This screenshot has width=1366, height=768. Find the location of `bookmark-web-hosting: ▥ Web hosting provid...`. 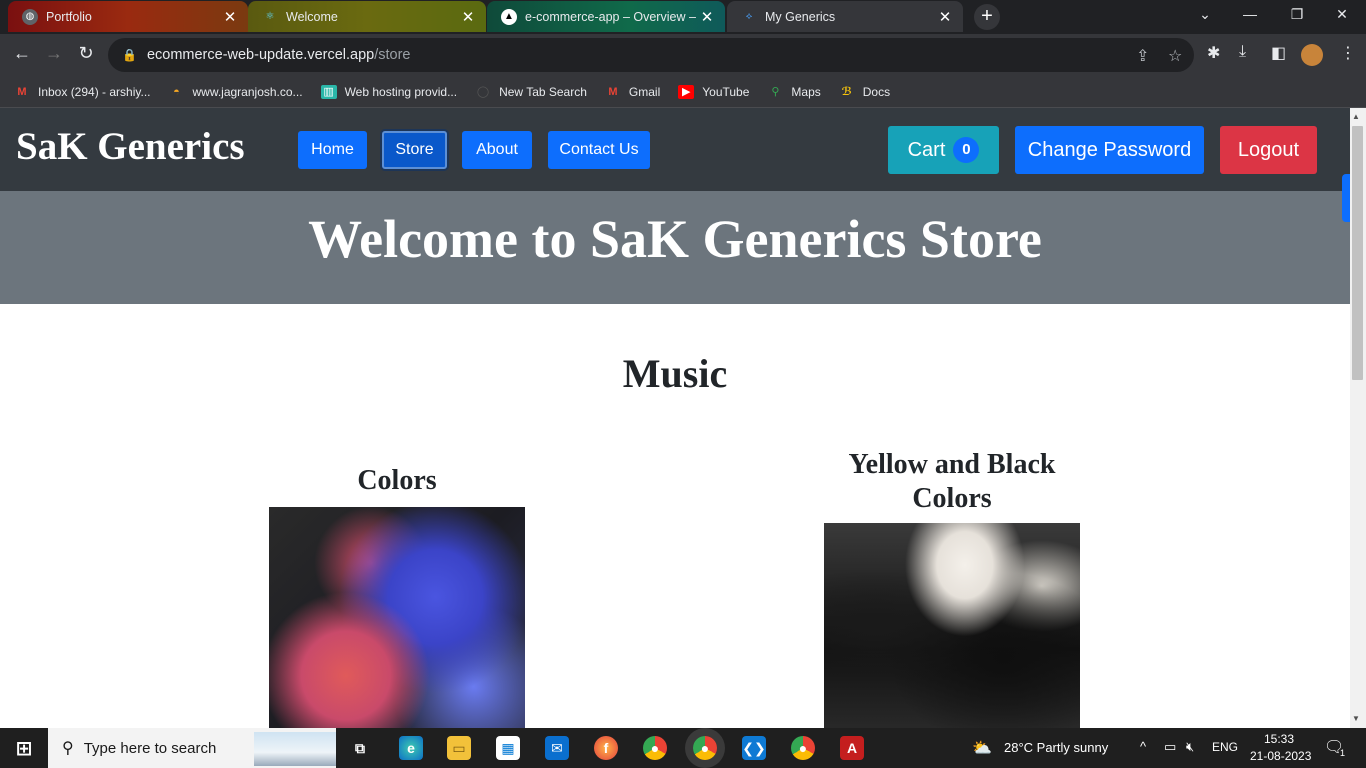

bookmark-web-hosting: ▥ Web hosting provid... is located at coordinates (389, 91).